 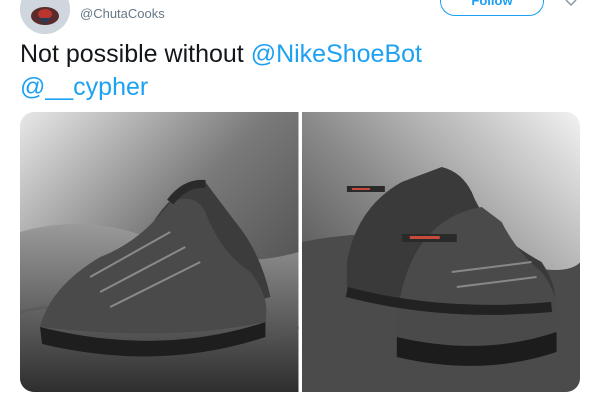 I want to click on chevron-down-icon, so click(x=571, y=5).